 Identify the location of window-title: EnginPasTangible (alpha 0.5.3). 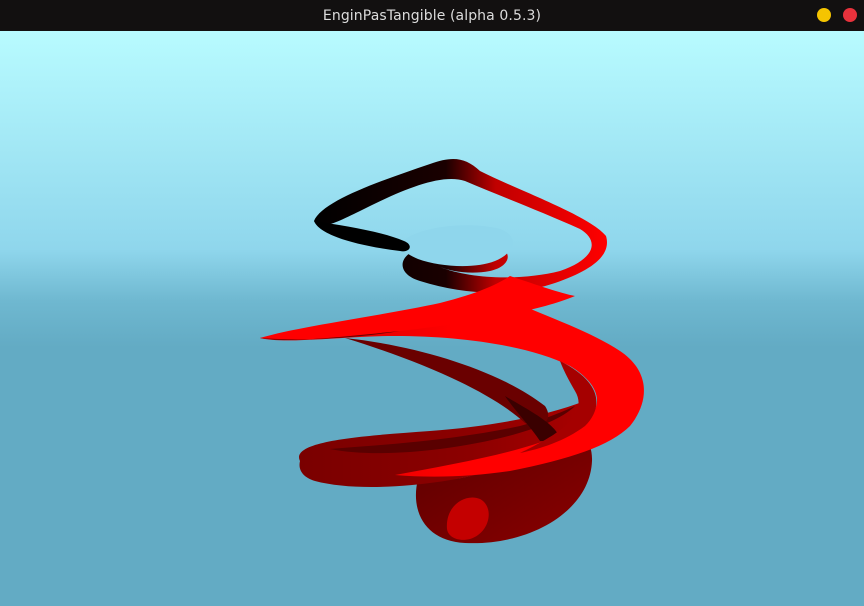
(432, 15).